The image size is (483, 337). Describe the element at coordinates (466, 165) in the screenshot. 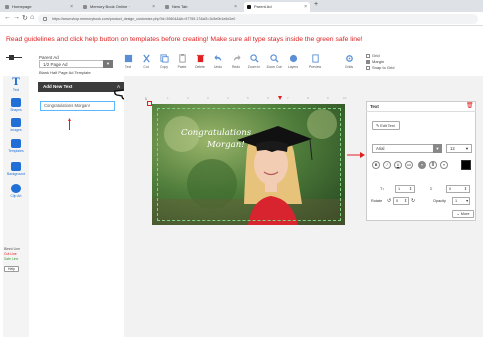

I see `text-color-swatch` at that location.